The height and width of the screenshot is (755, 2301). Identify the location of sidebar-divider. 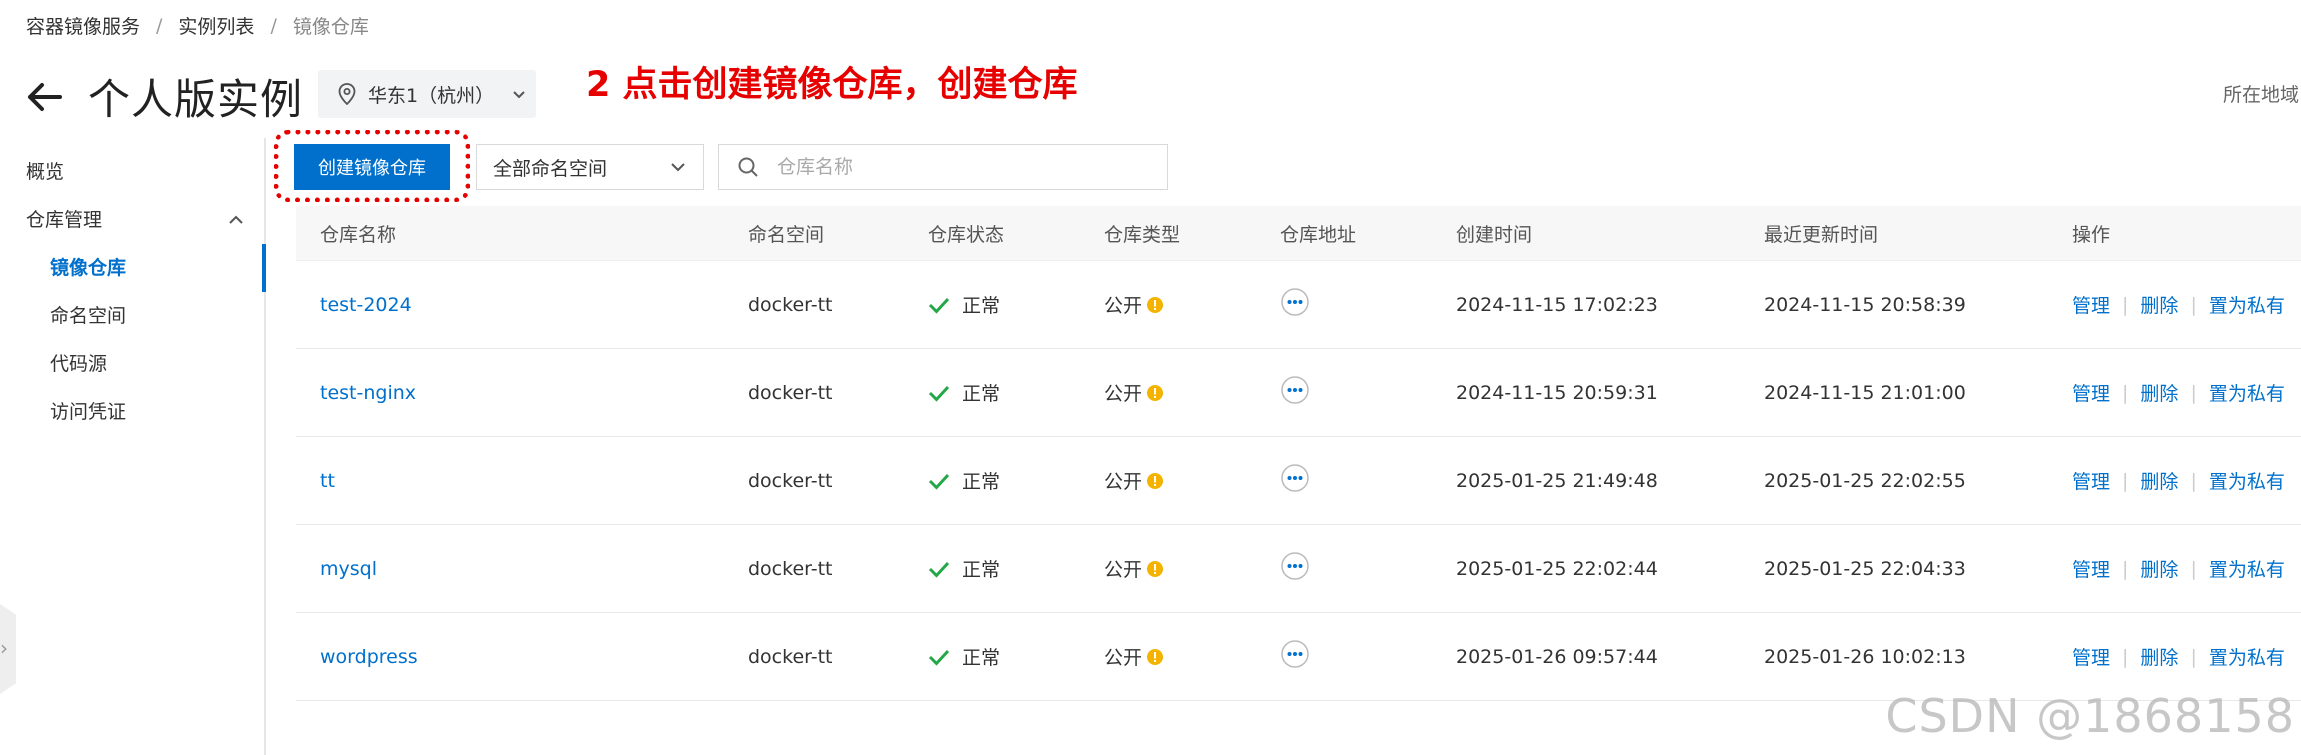
(265, 446).